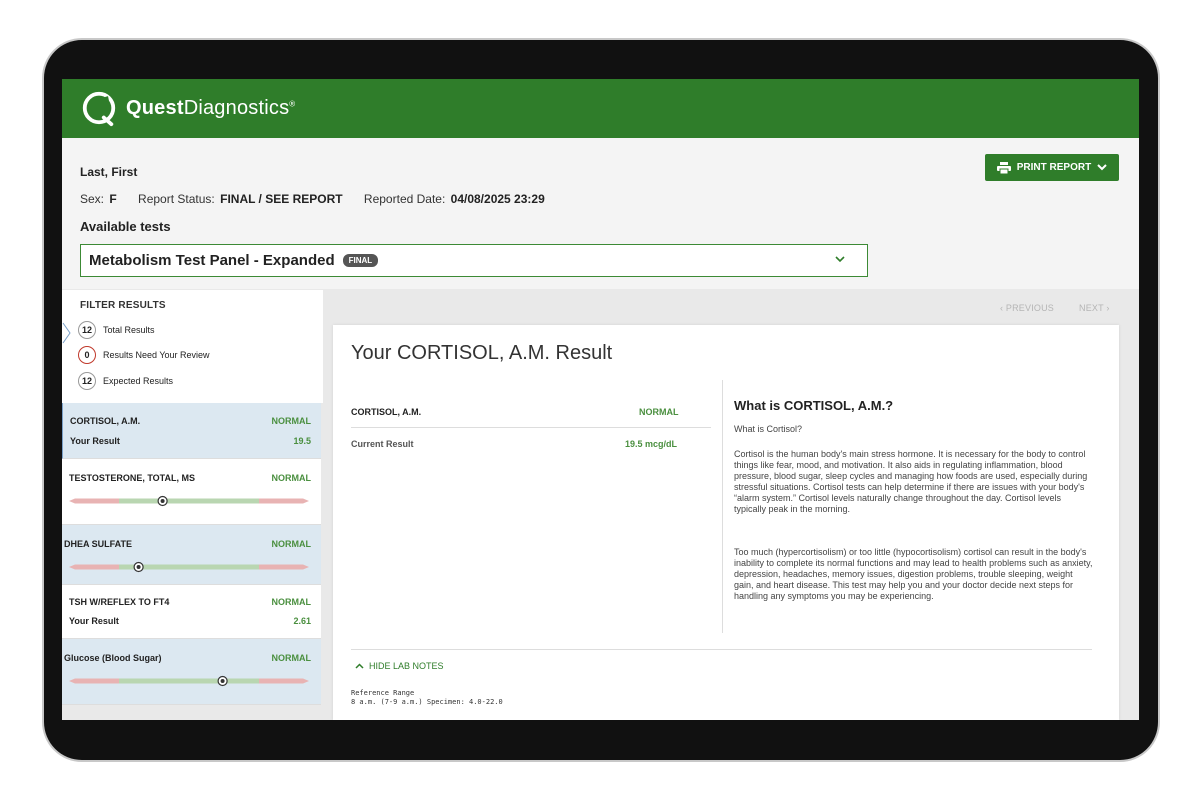 The height and width of the screenshot is (800, 1200). What do you see at coordinates (406, 666) in the screenshot?
I see `hide-lab-notes-label: HIDE LAB NOTES` at bounding box center [406, 666].